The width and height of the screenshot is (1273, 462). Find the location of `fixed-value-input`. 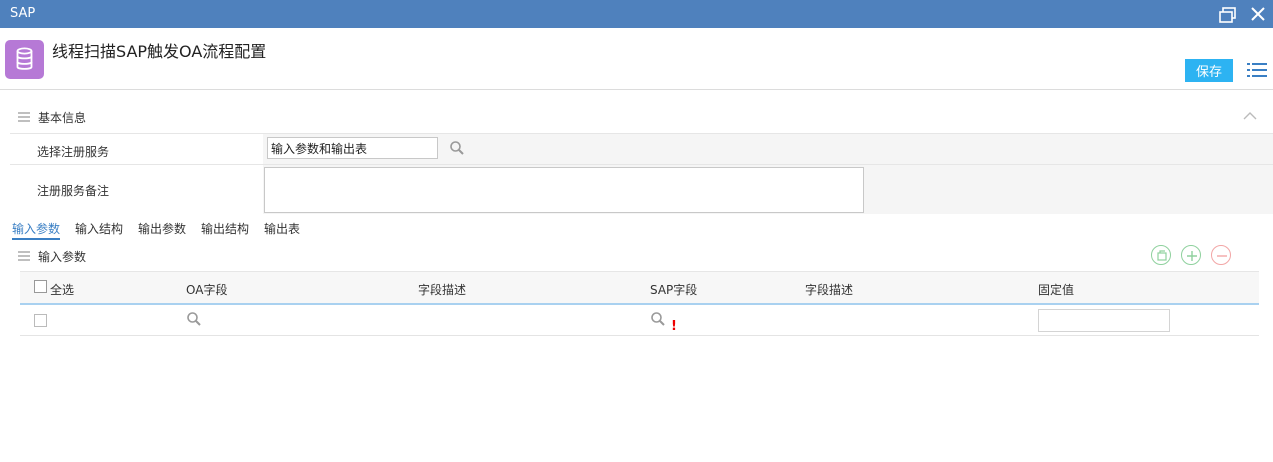

fixed-value-input is located at coordinates (1104, 320).